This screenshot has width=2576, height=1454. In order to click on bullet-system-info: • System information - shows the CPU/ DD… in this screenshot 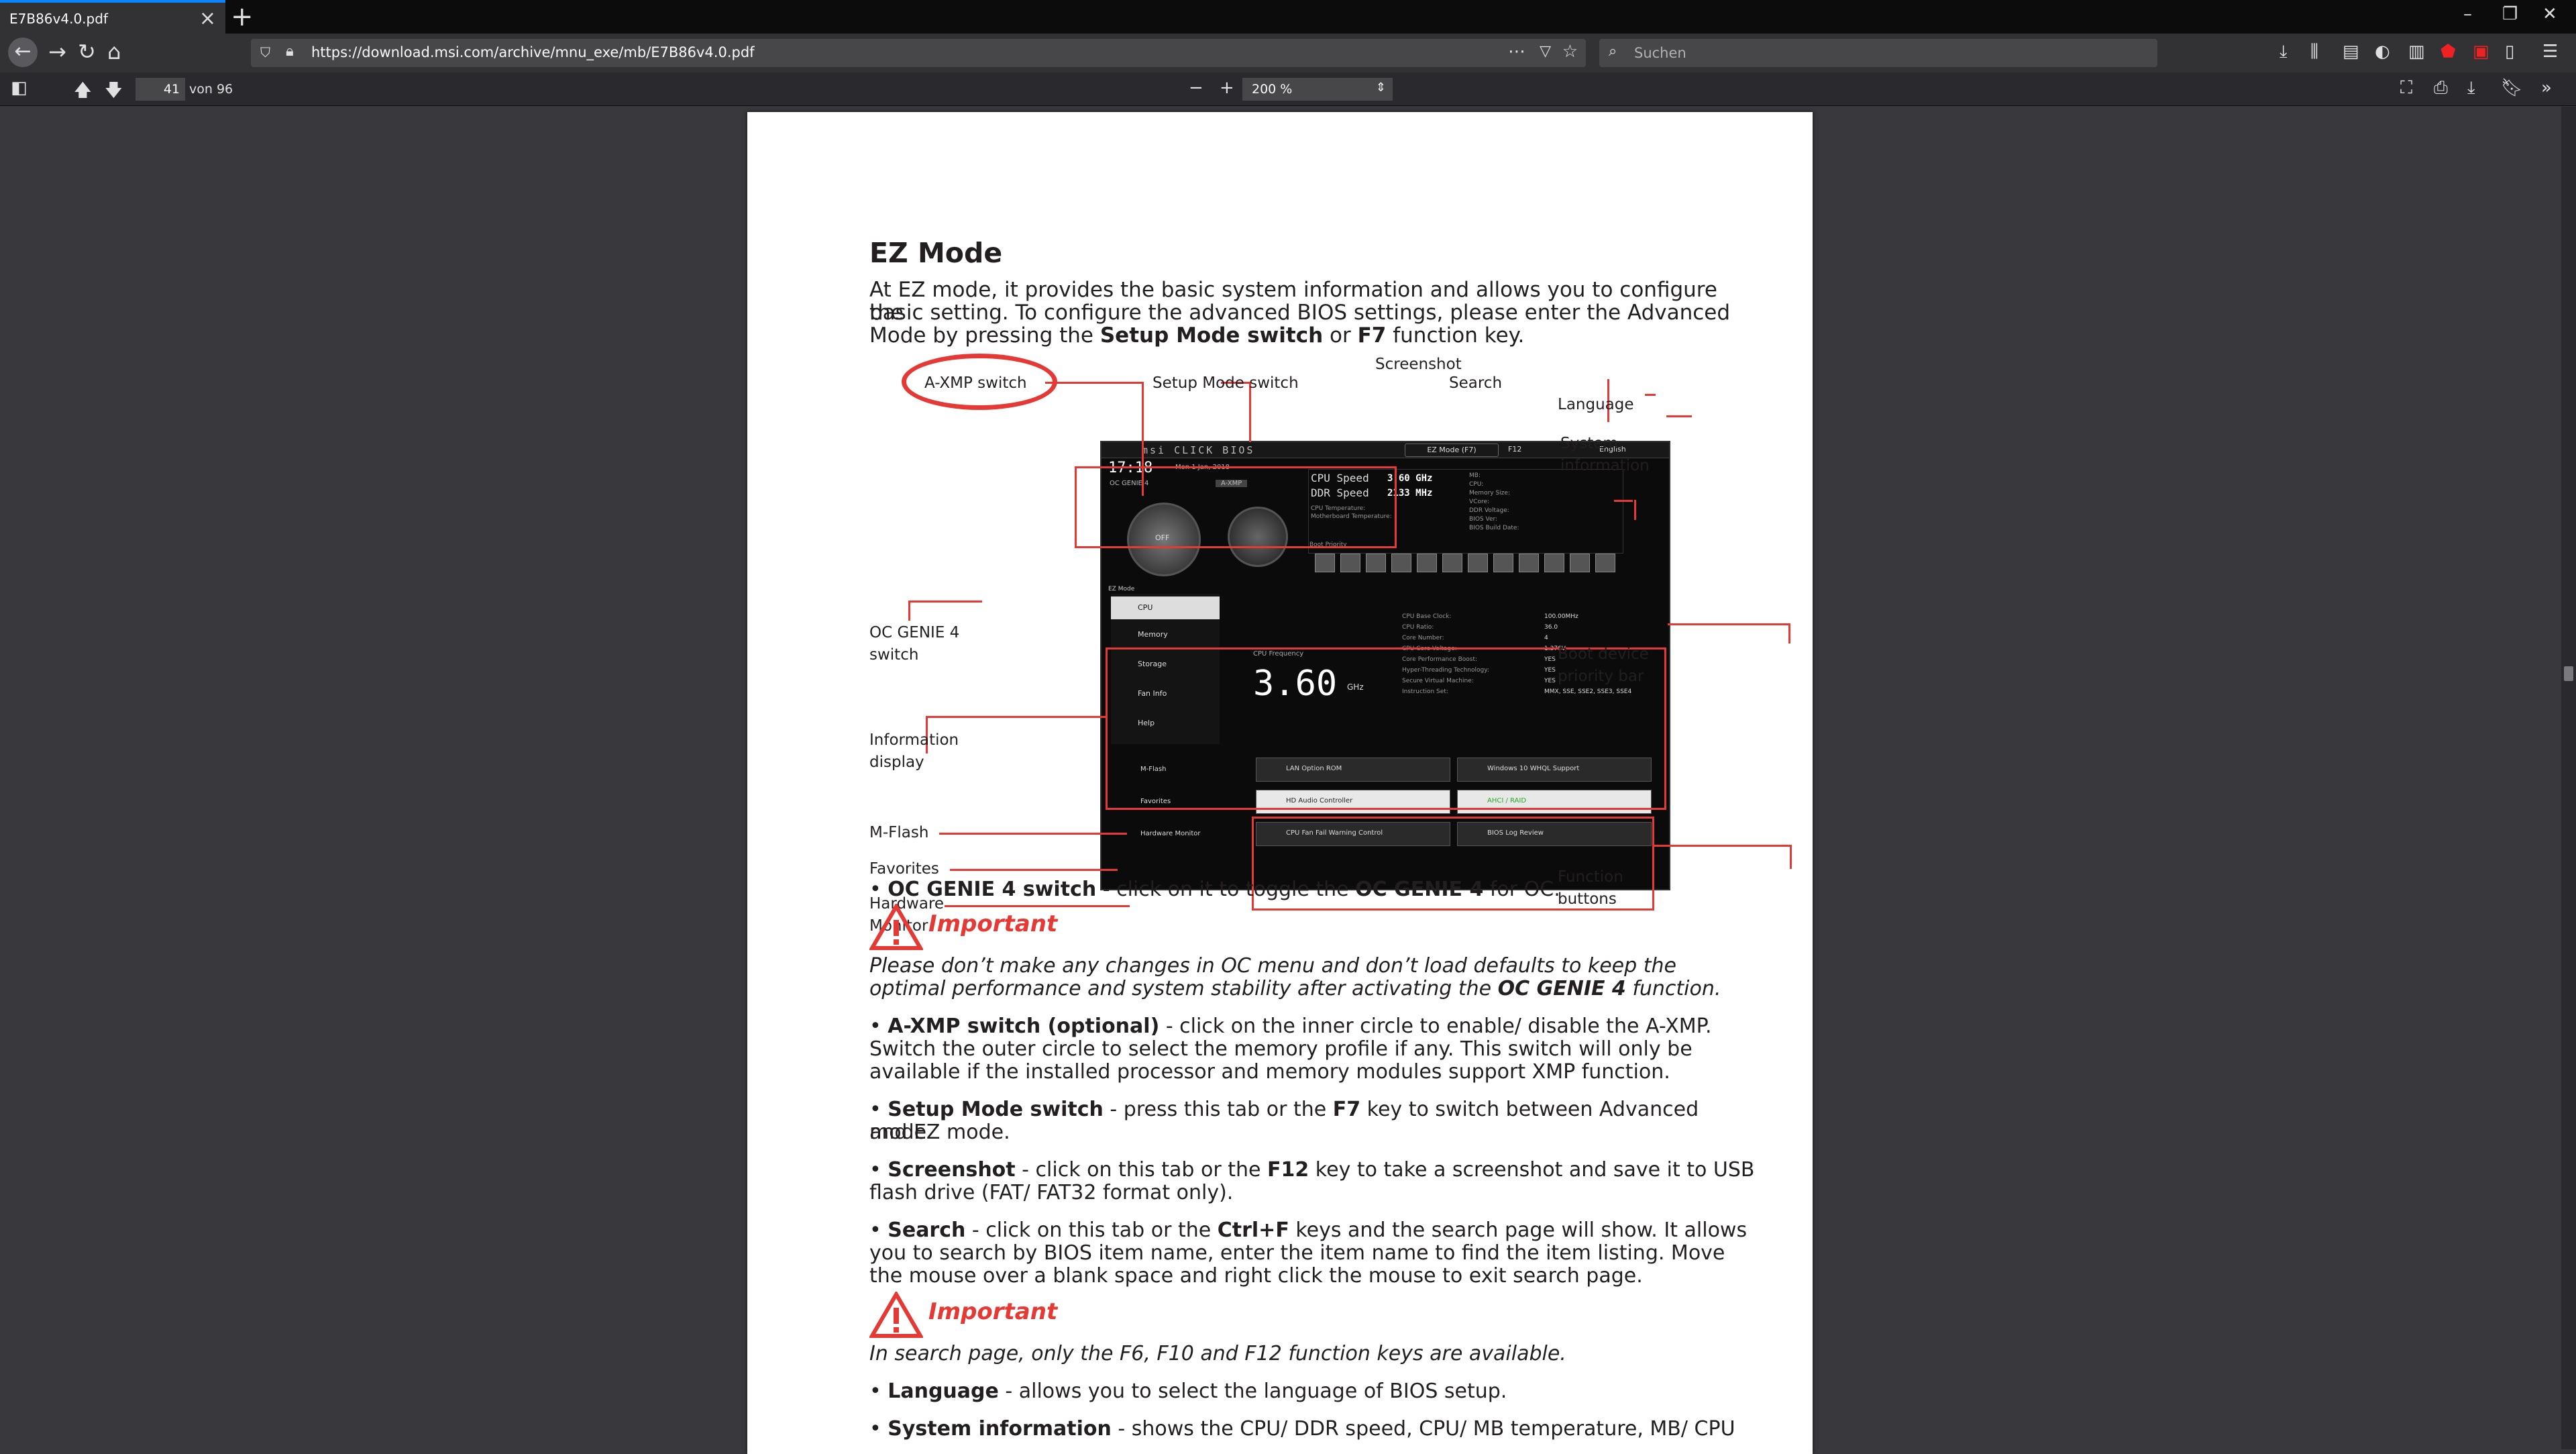, I will do `click(1302, 1429)`.